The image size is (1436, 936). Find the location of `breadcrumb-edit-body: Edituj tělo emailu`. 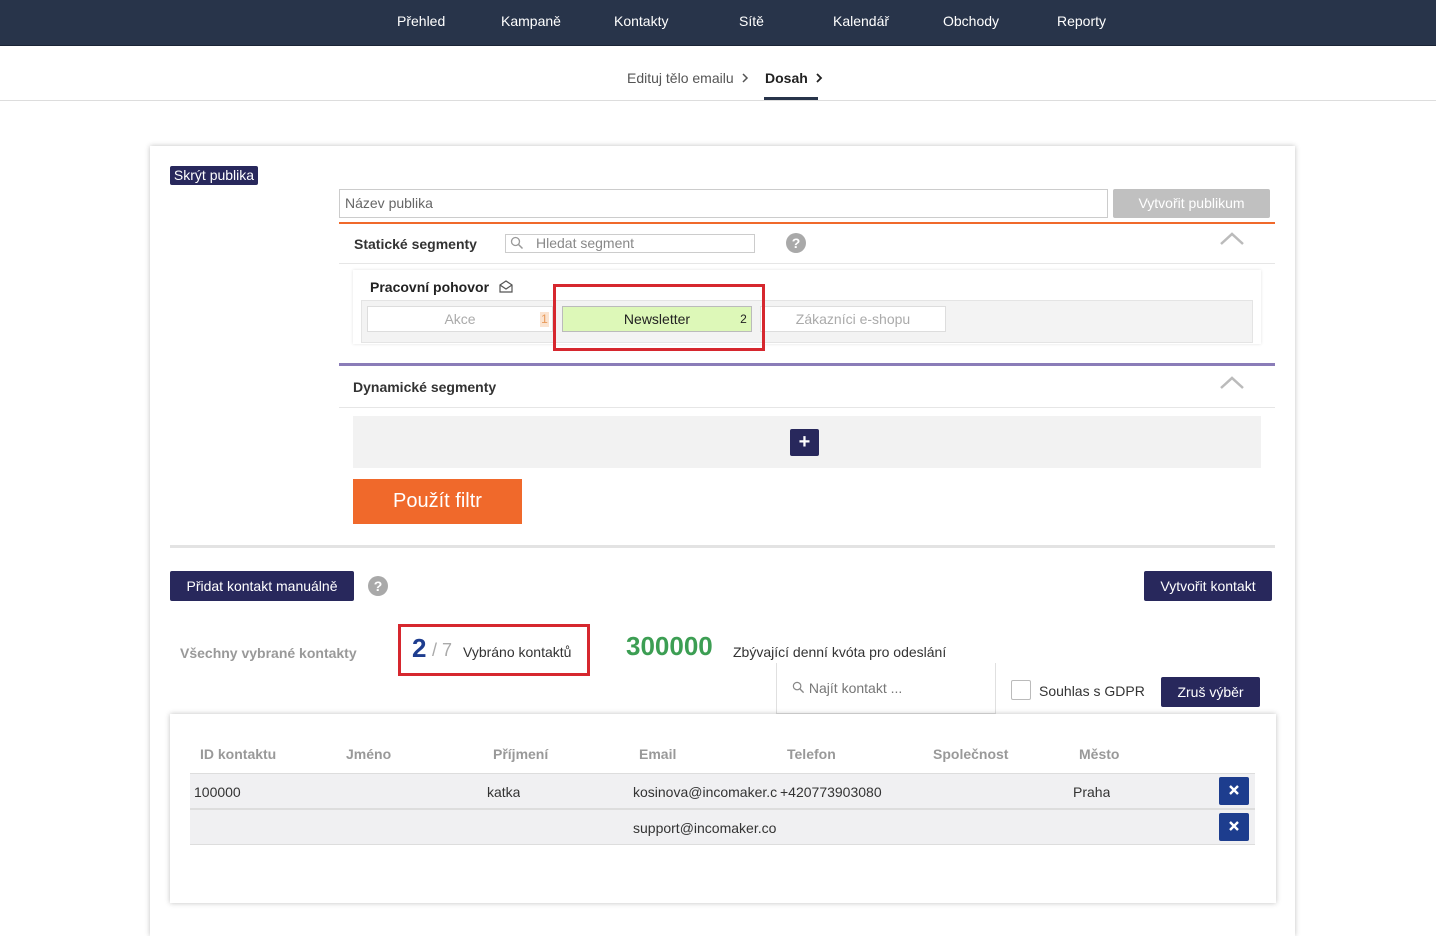

breadcrumb-edit-body: Edituj tělo emailu is located at coordinates (688, 78).